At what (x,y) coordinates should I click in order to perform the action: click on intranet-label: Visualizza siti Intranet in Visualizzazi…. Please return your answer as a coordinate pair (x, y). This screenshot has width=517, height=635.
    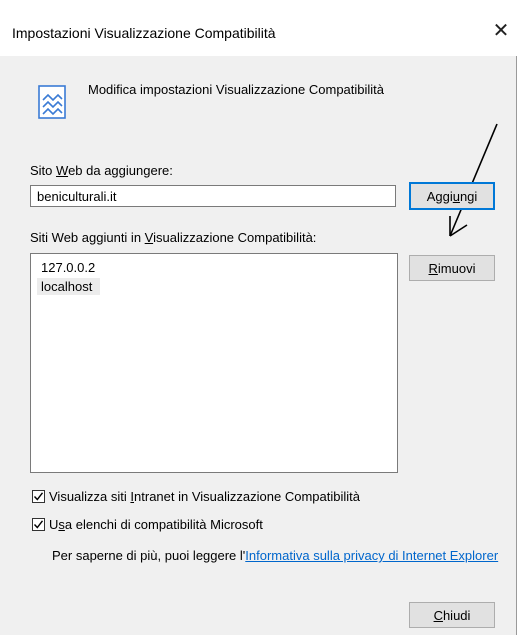
    Looking at the image, I should click on (204, 496).